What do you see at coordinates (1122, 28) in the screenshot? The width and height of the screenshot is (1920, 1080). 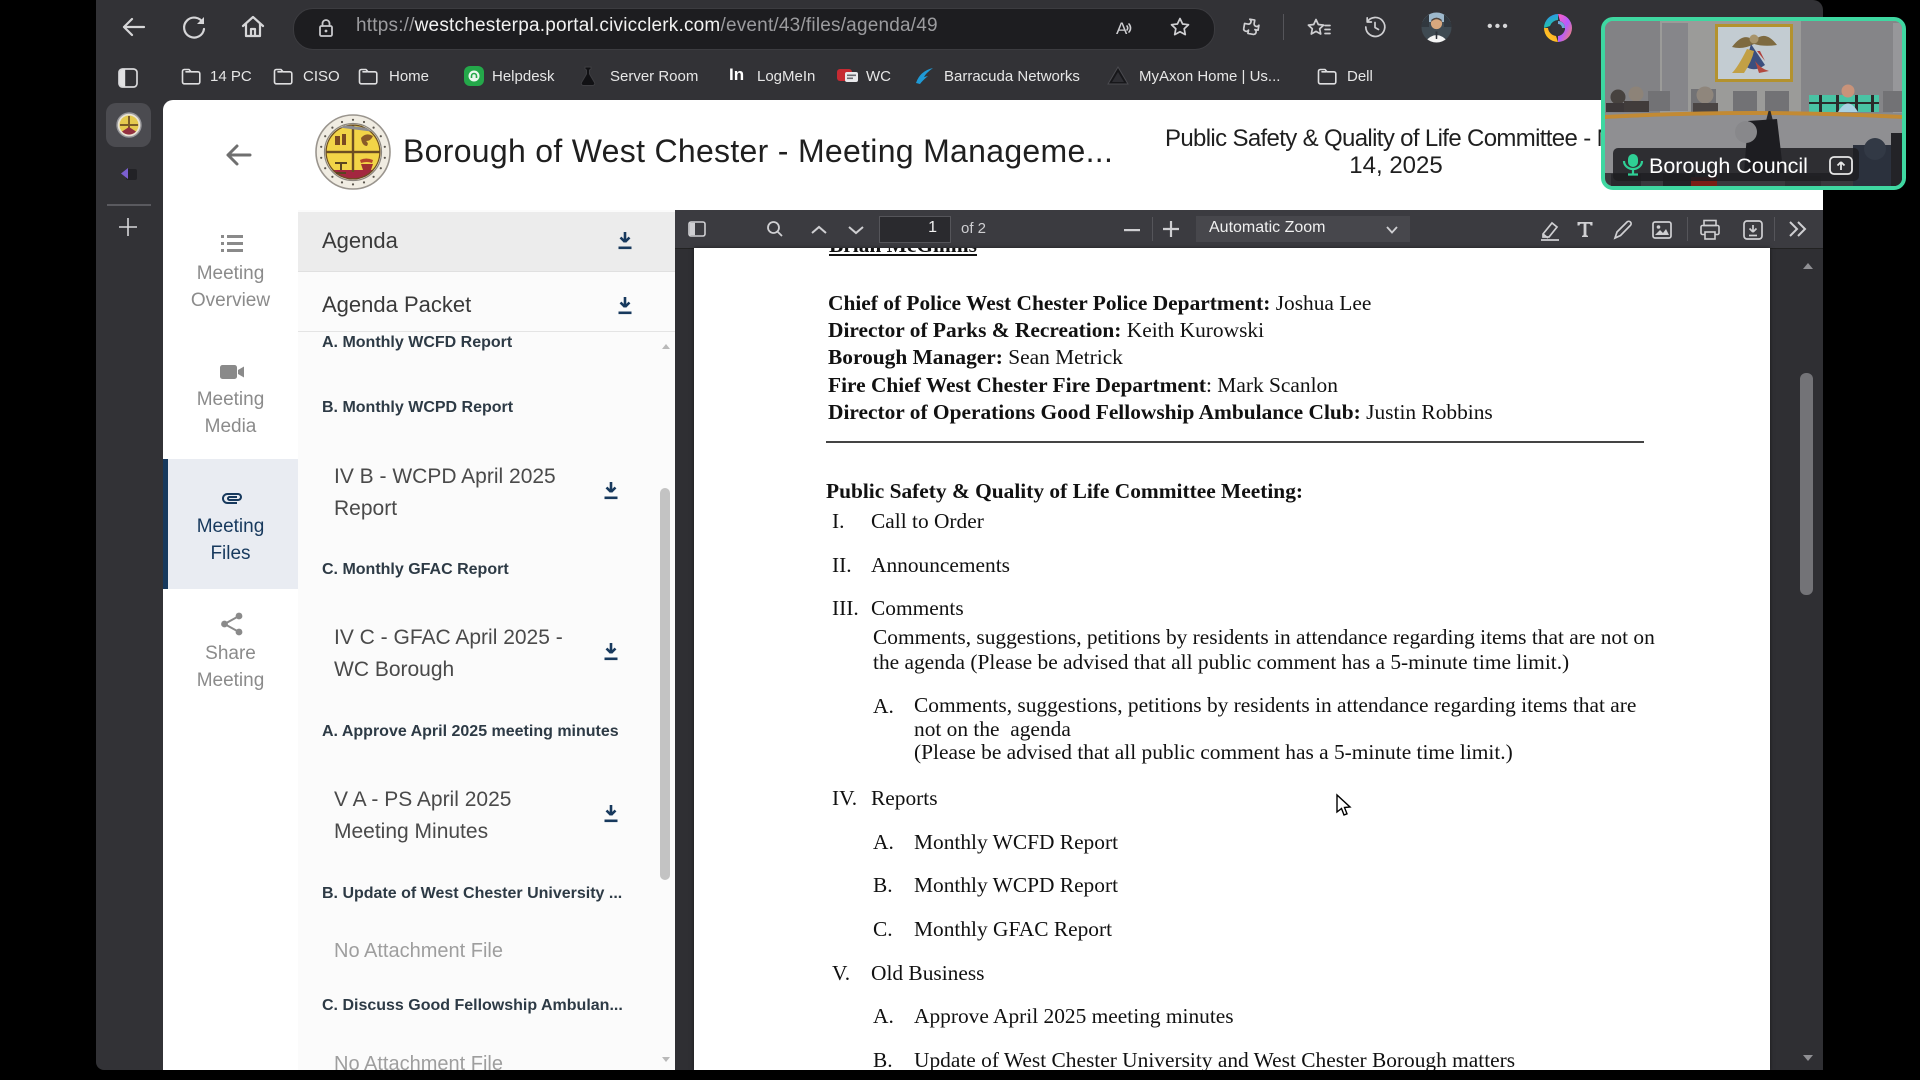 I see `svg-text: A` at bounding box center [1122, 28].